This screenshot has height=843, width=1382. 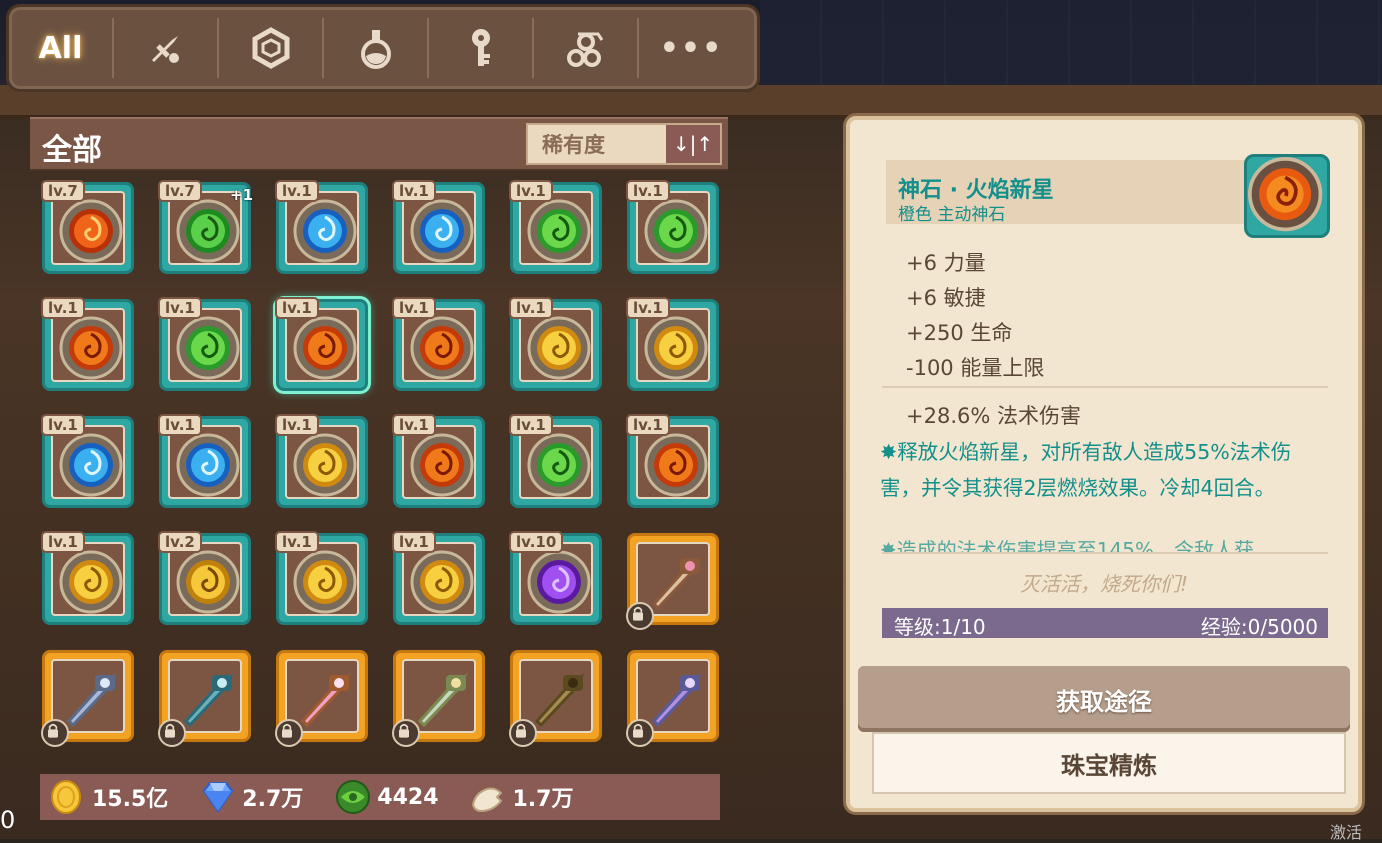 What do you see at coordinates (208, 582) in the screenshot?
I see `gold-ring-icon` at bounding box center [208, 582].